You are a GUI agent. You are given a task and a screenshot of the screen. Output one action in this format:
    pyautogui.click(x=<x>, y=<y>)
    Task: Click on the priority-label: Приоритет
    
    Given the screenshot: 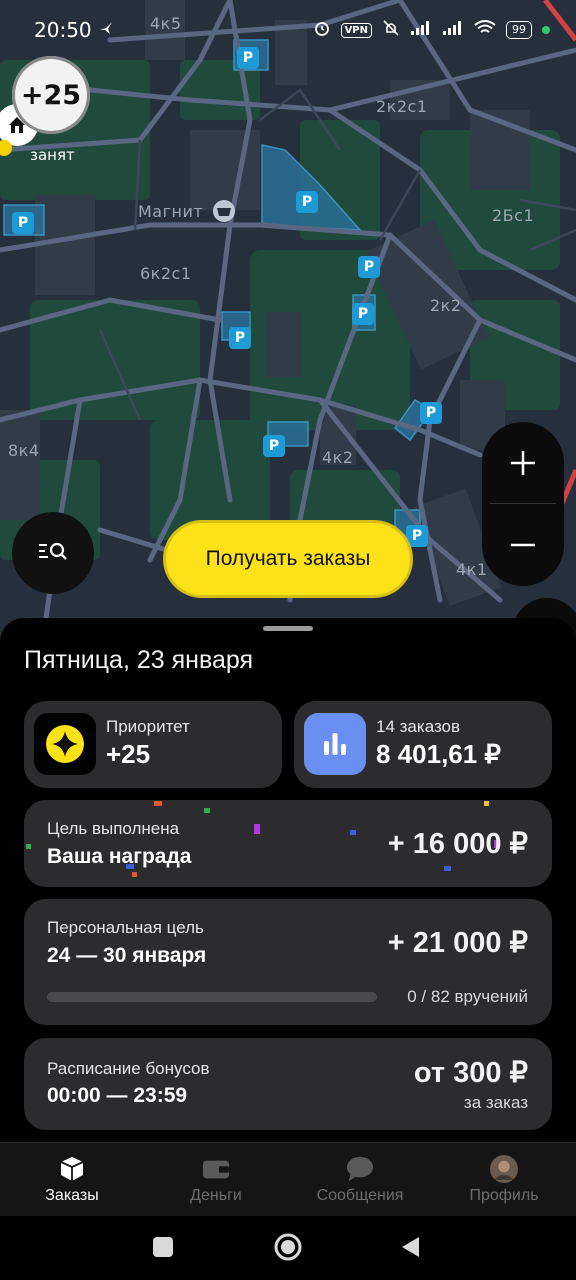 What is the action you would take?
    pyautogui.click(x=148, y=726)
    